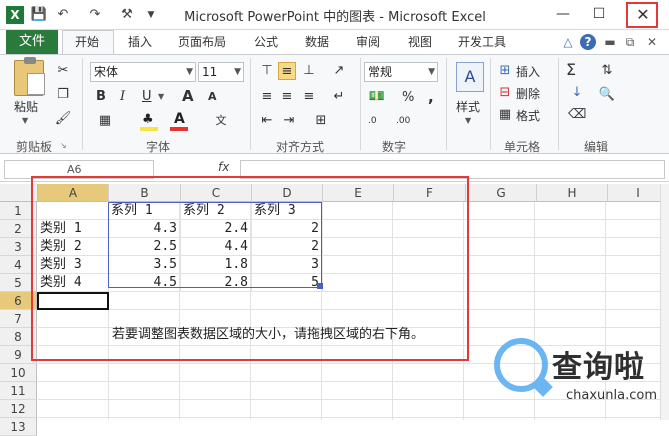 The image size is (669, 436). I want to click on find-select-icon: 🔍, so click(607, 95).